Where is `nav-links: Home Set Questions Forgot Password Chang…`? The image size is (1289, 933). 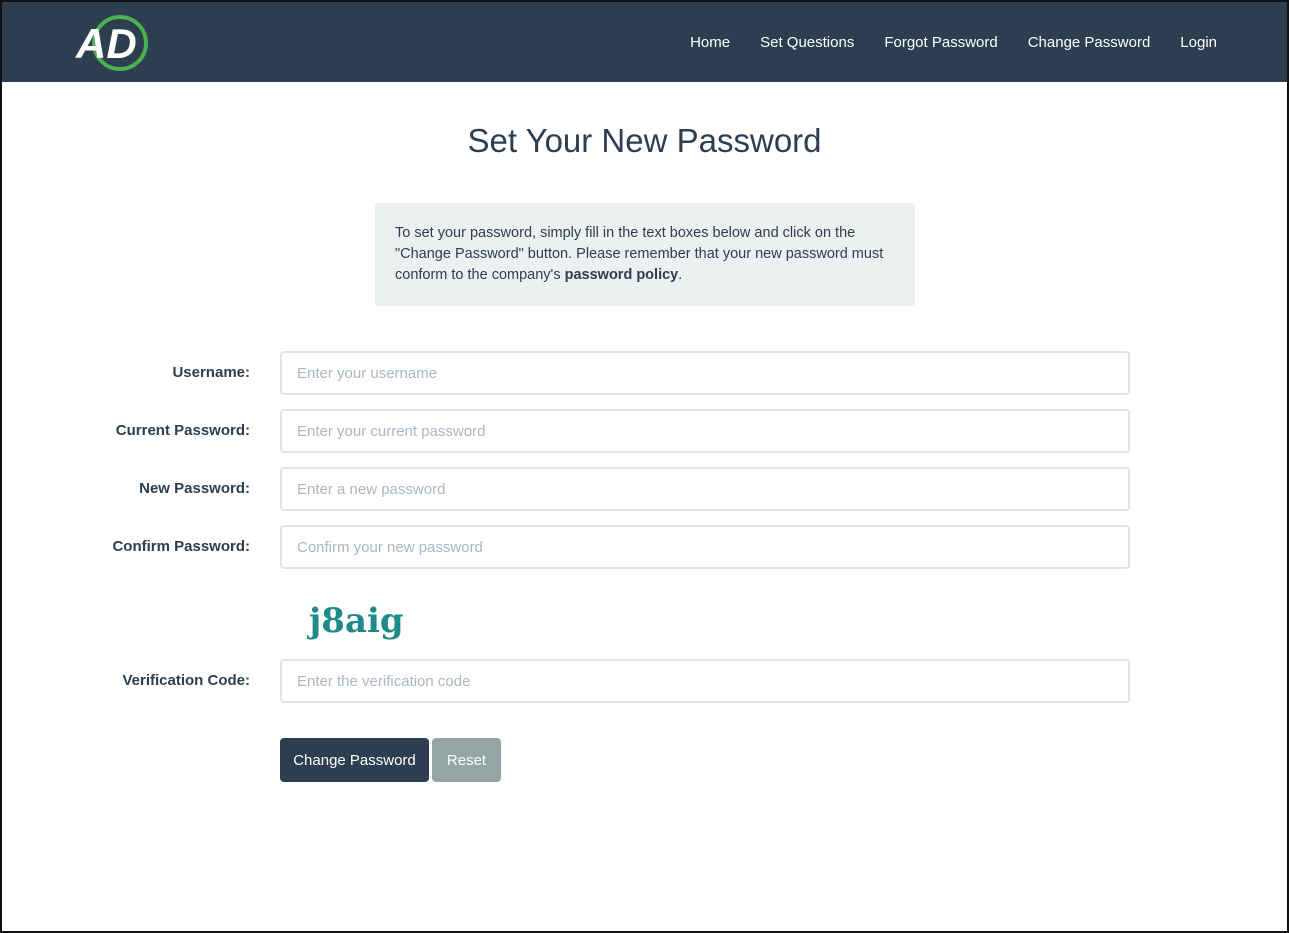 nav-links: Home Set Questions Forgot Password Chang… is located at coordinates (938, 42).